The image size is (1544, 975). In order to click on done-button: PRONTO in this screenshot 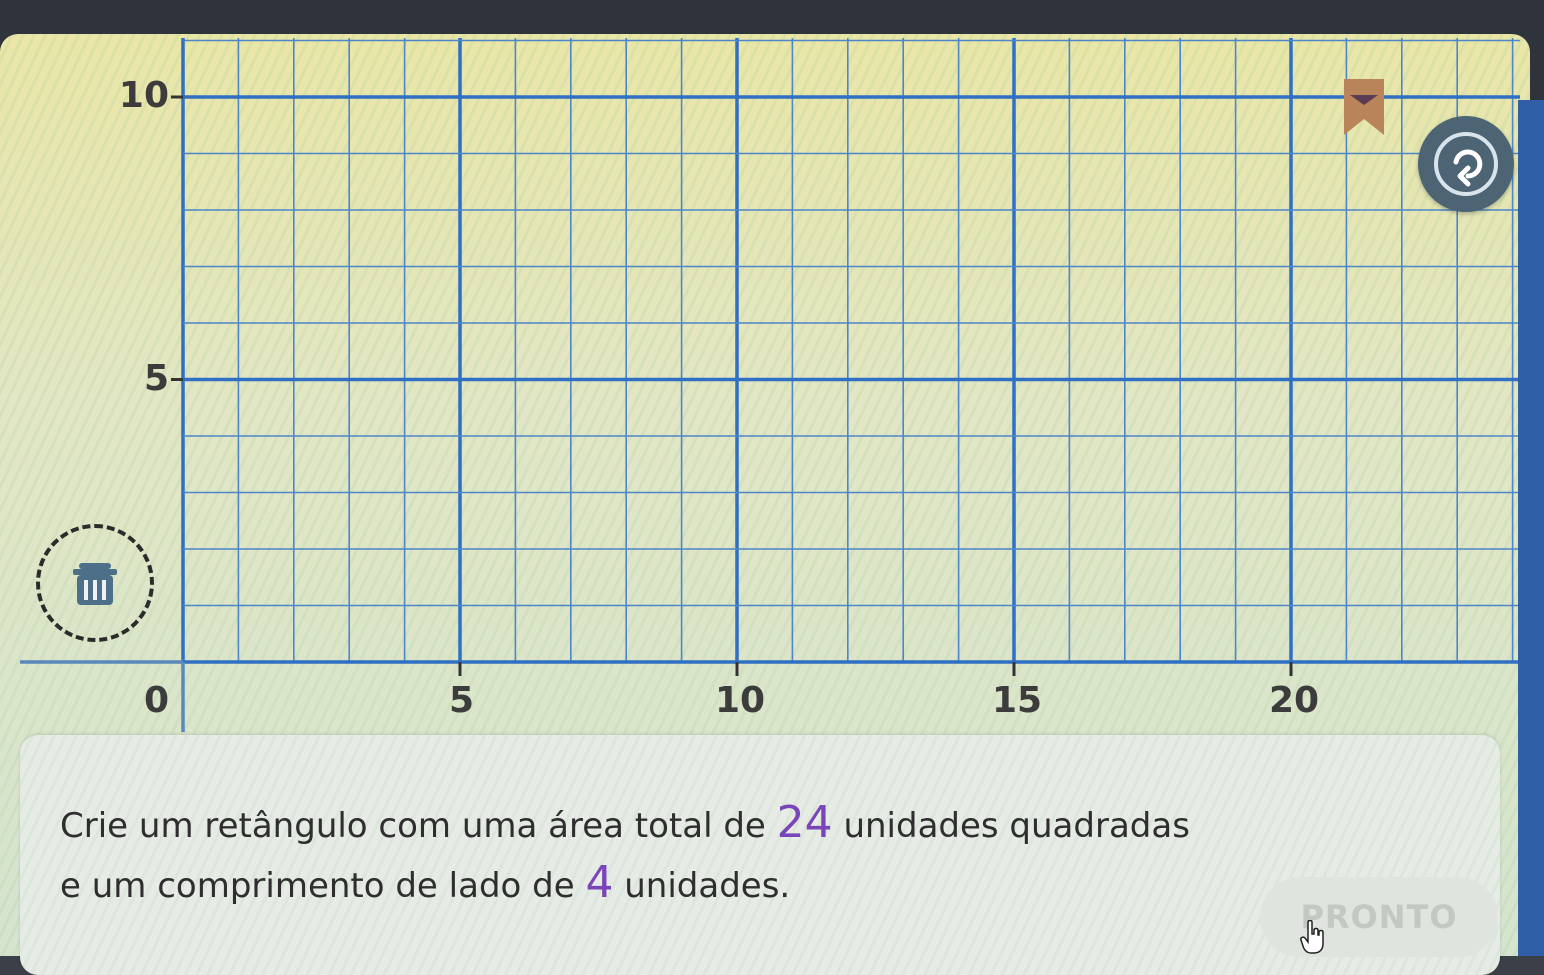, I will do `click(1379, 917)`.